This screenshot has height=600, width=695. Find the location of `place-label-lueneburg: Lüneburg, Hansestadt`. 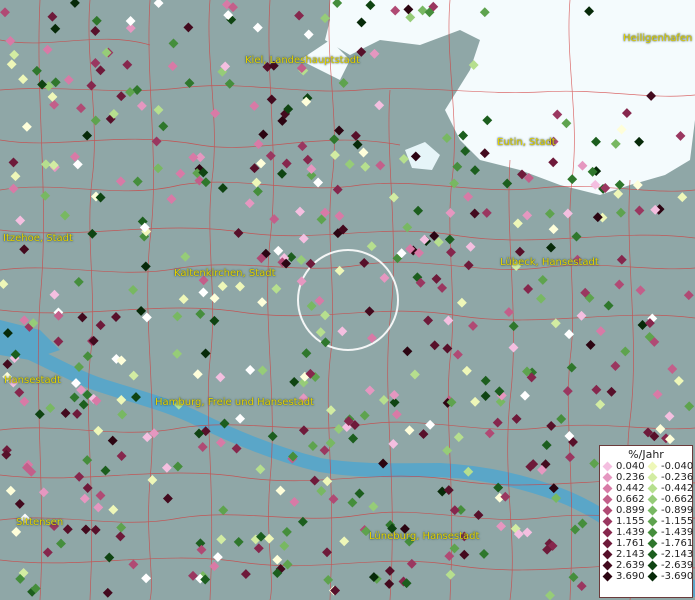

place-label-lueneburg: Lüneburg, Hansestadt is located at coordinates (424, 536).